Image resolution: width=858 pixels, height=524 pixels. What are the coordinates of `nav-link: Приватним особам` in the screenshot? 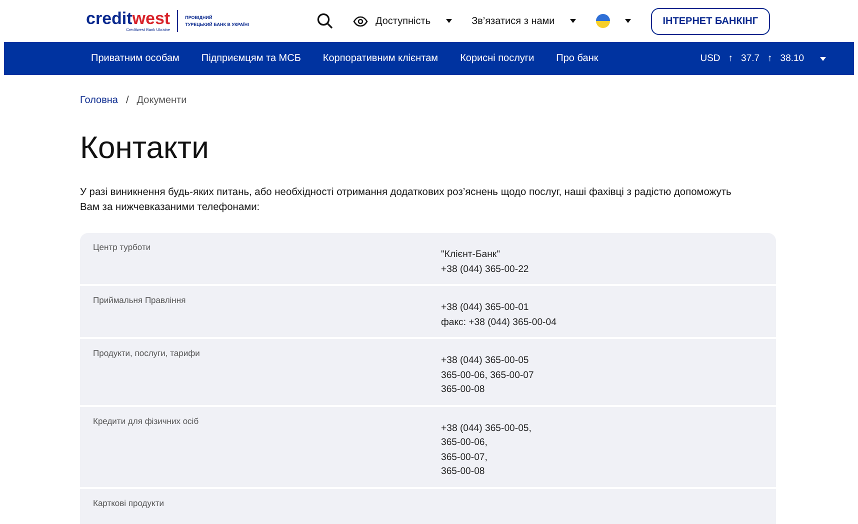 It's located at (135, 58).